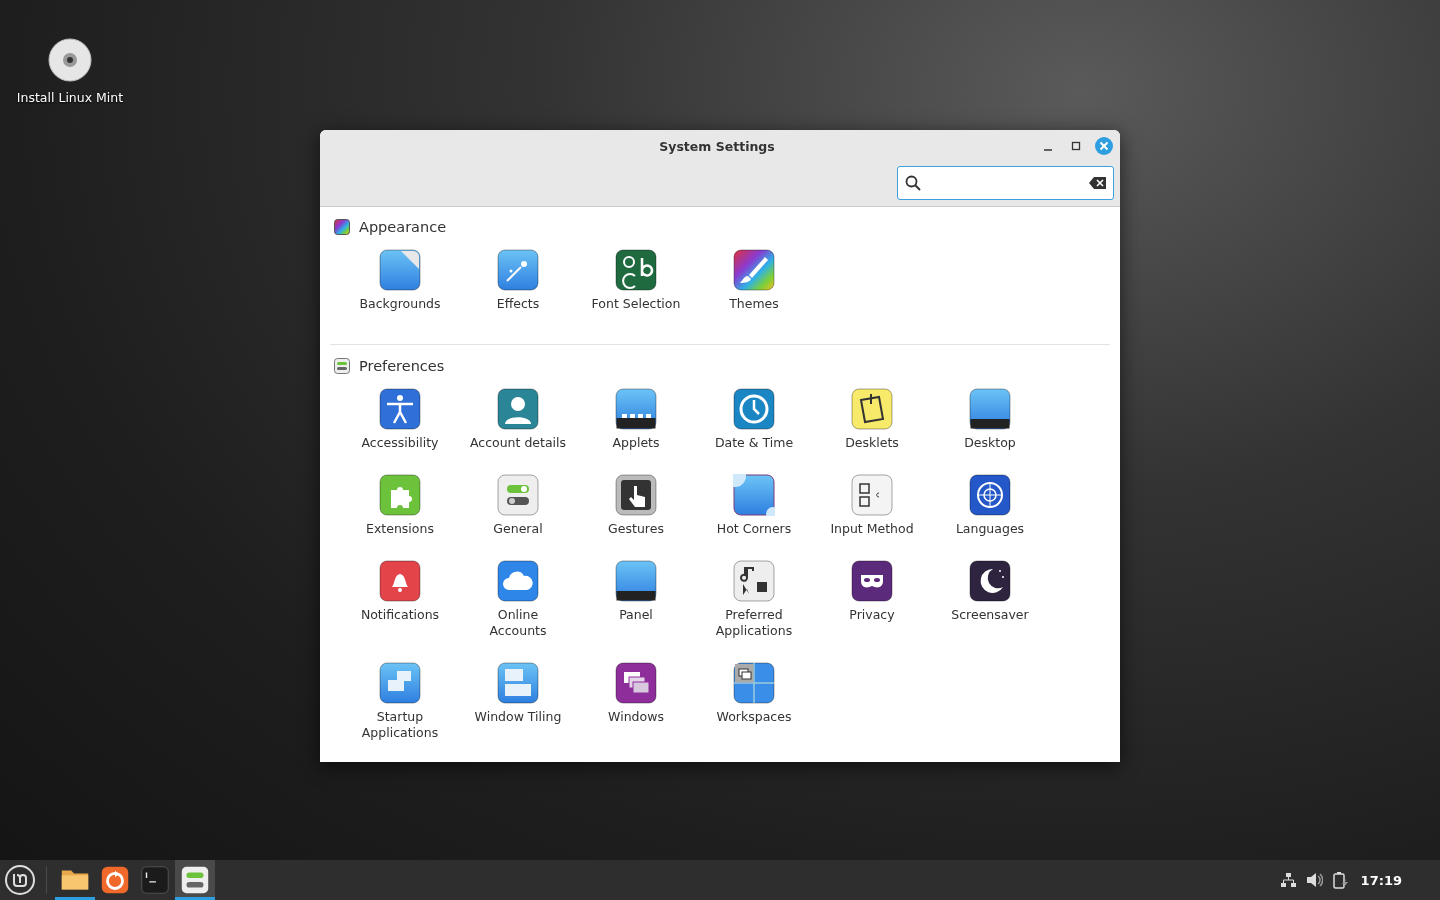  I want to click on settings-item-label: Input Method, so click(872, 529).